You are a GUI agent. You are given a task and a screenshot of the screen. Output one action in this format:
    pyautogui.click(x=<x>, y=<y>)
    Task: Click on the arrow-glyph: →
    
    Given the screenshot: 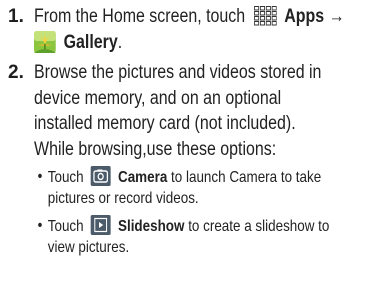 What is the action you would take?
    pyautogui.click(x=336, y=16)
    